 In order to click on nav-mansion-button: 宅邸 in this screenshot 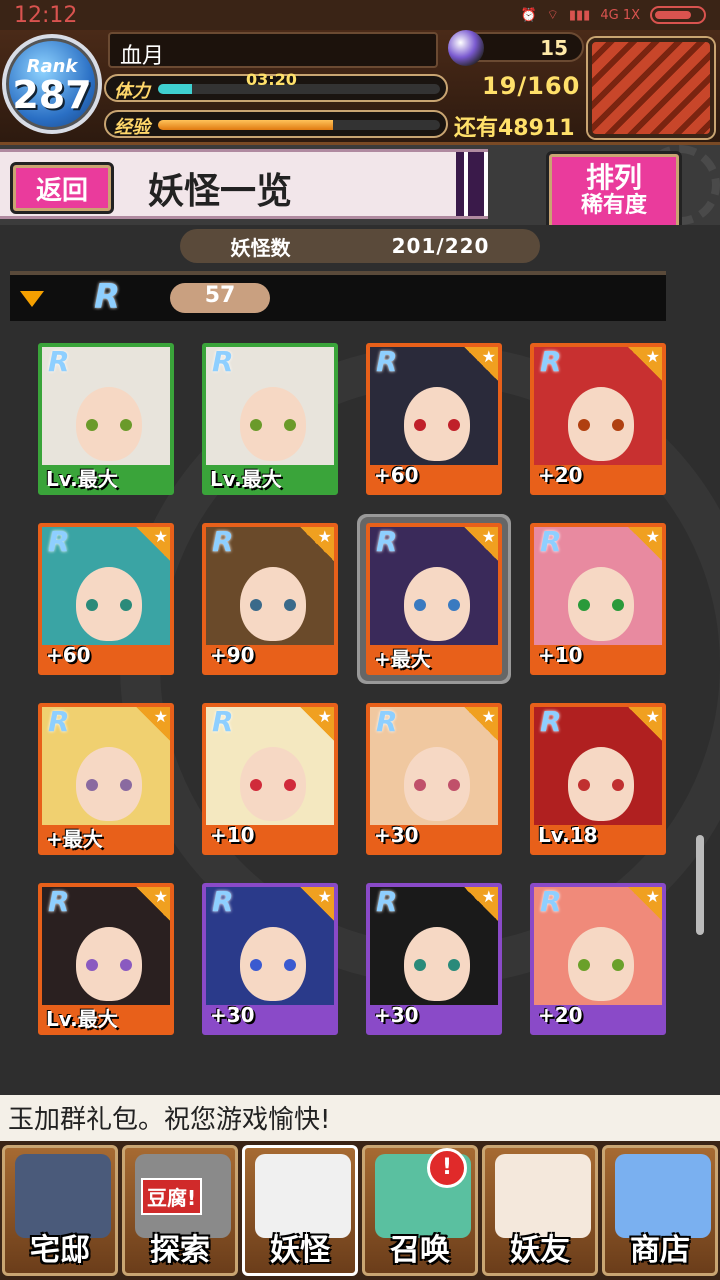, I will do `click(60, 1210)`.